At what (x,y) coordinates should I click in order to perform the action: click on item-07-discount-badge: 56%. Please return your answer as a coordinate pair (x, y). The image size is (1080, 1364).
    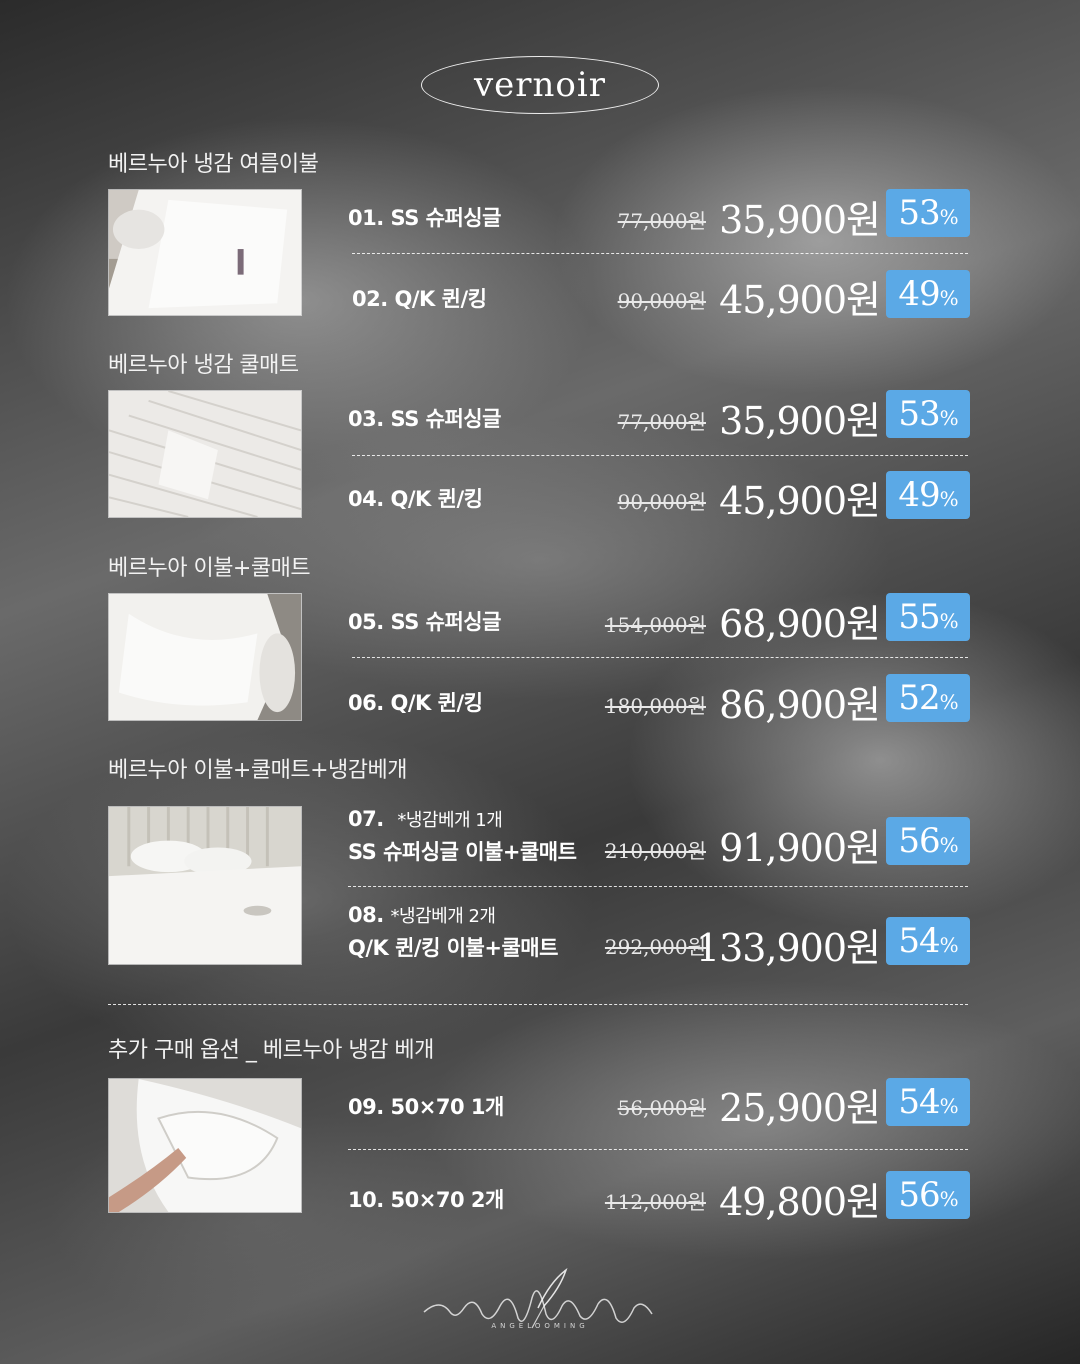
    Looking at the image, I should click on (928, 841).